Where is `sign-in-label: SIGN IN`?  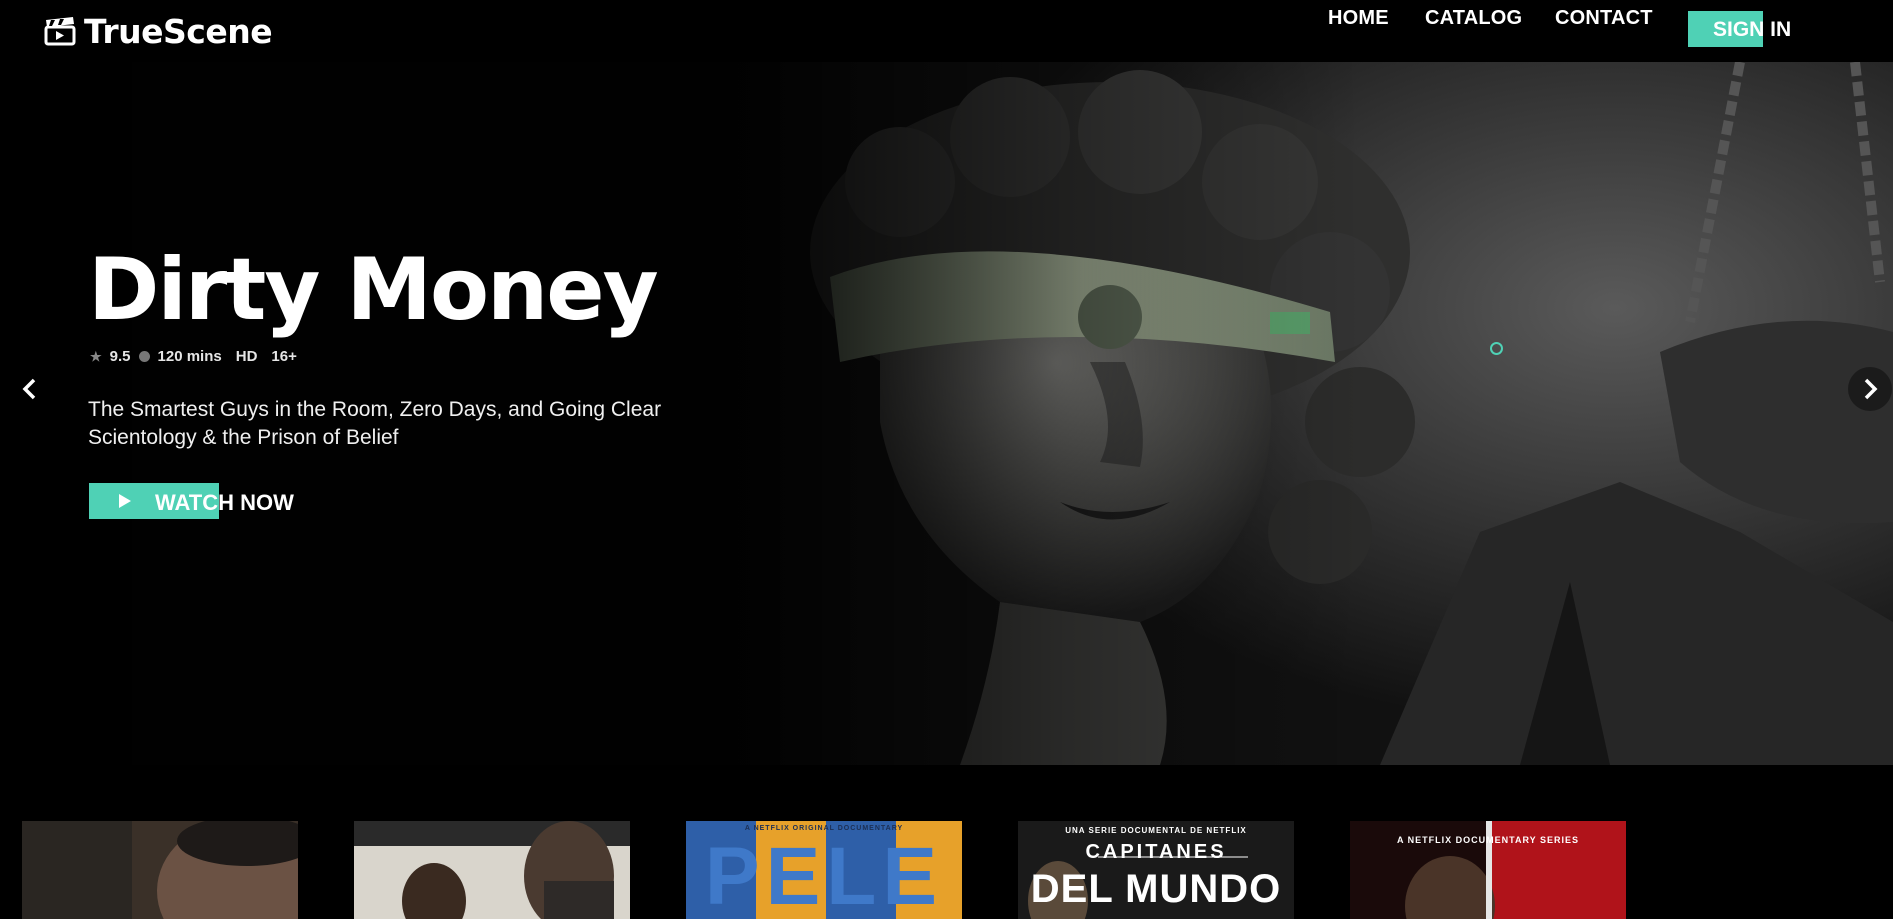 sign-in-label: SIGN IN is located at coordinates (1752, 29).